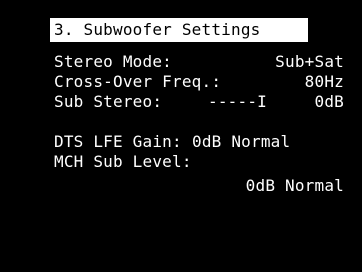 Image resolution: width=362 pixels, height=272 pixels. I want to click on dts-lfe-gain-label: DTS LFE Gain:, so click(118, 141).